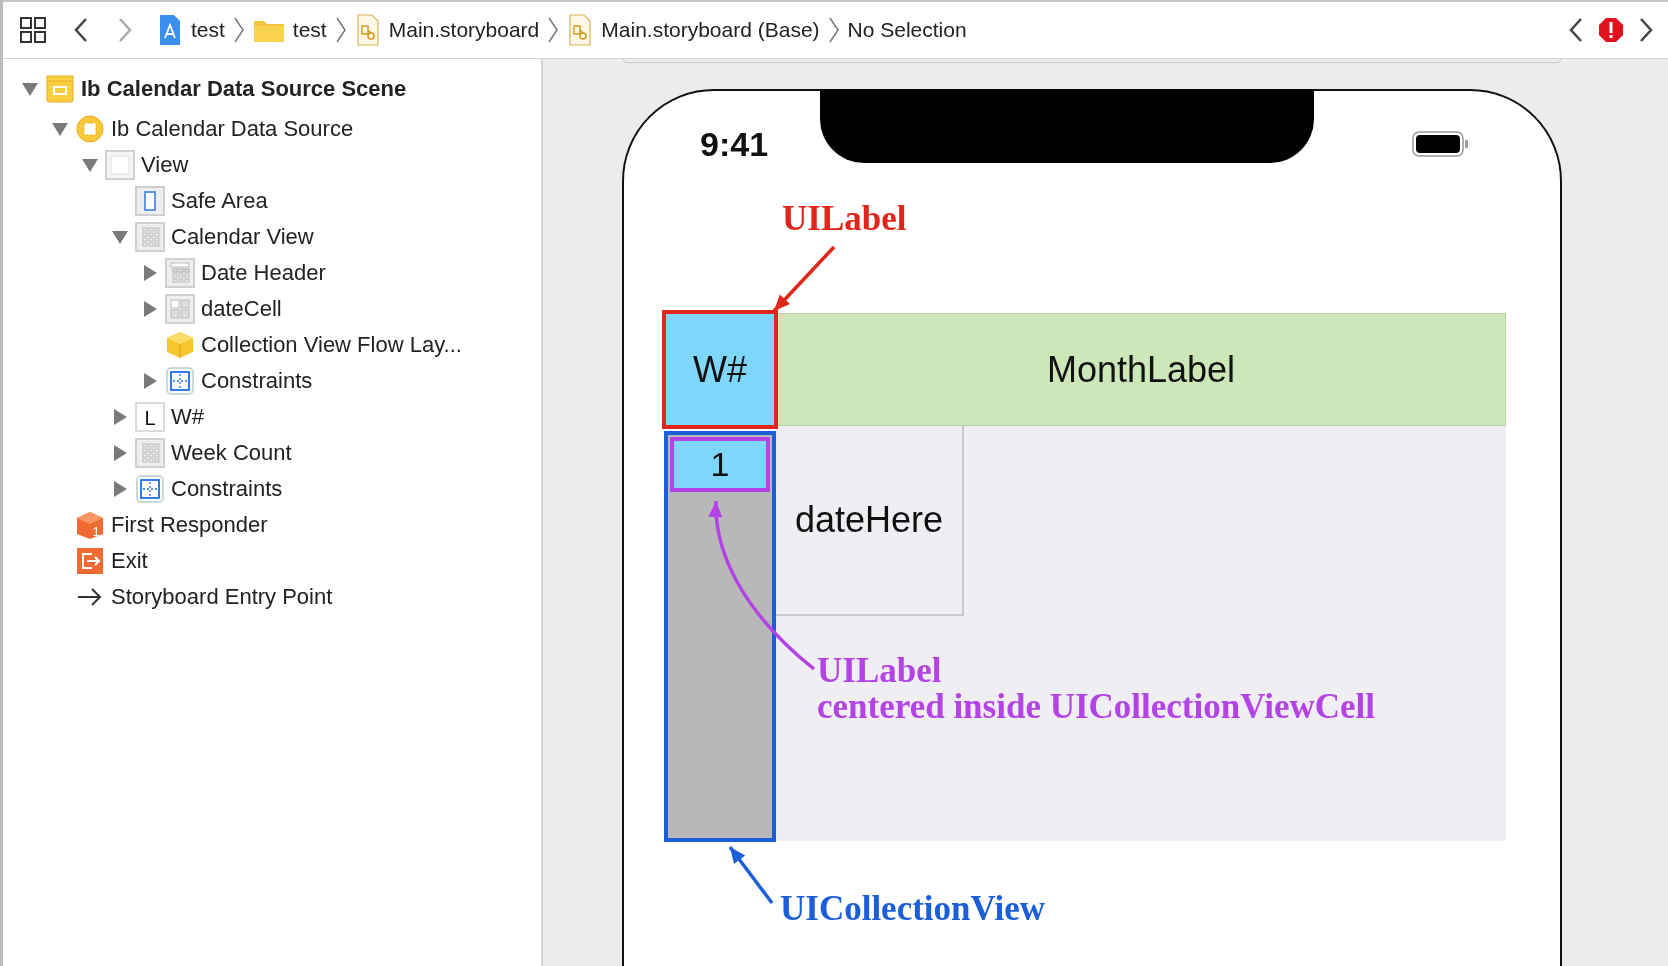 This screenshot has height=966, width=1668. Describe the element at coordinates (81, 30) in the screenshot. I see `back-chevron-icon` at that location.